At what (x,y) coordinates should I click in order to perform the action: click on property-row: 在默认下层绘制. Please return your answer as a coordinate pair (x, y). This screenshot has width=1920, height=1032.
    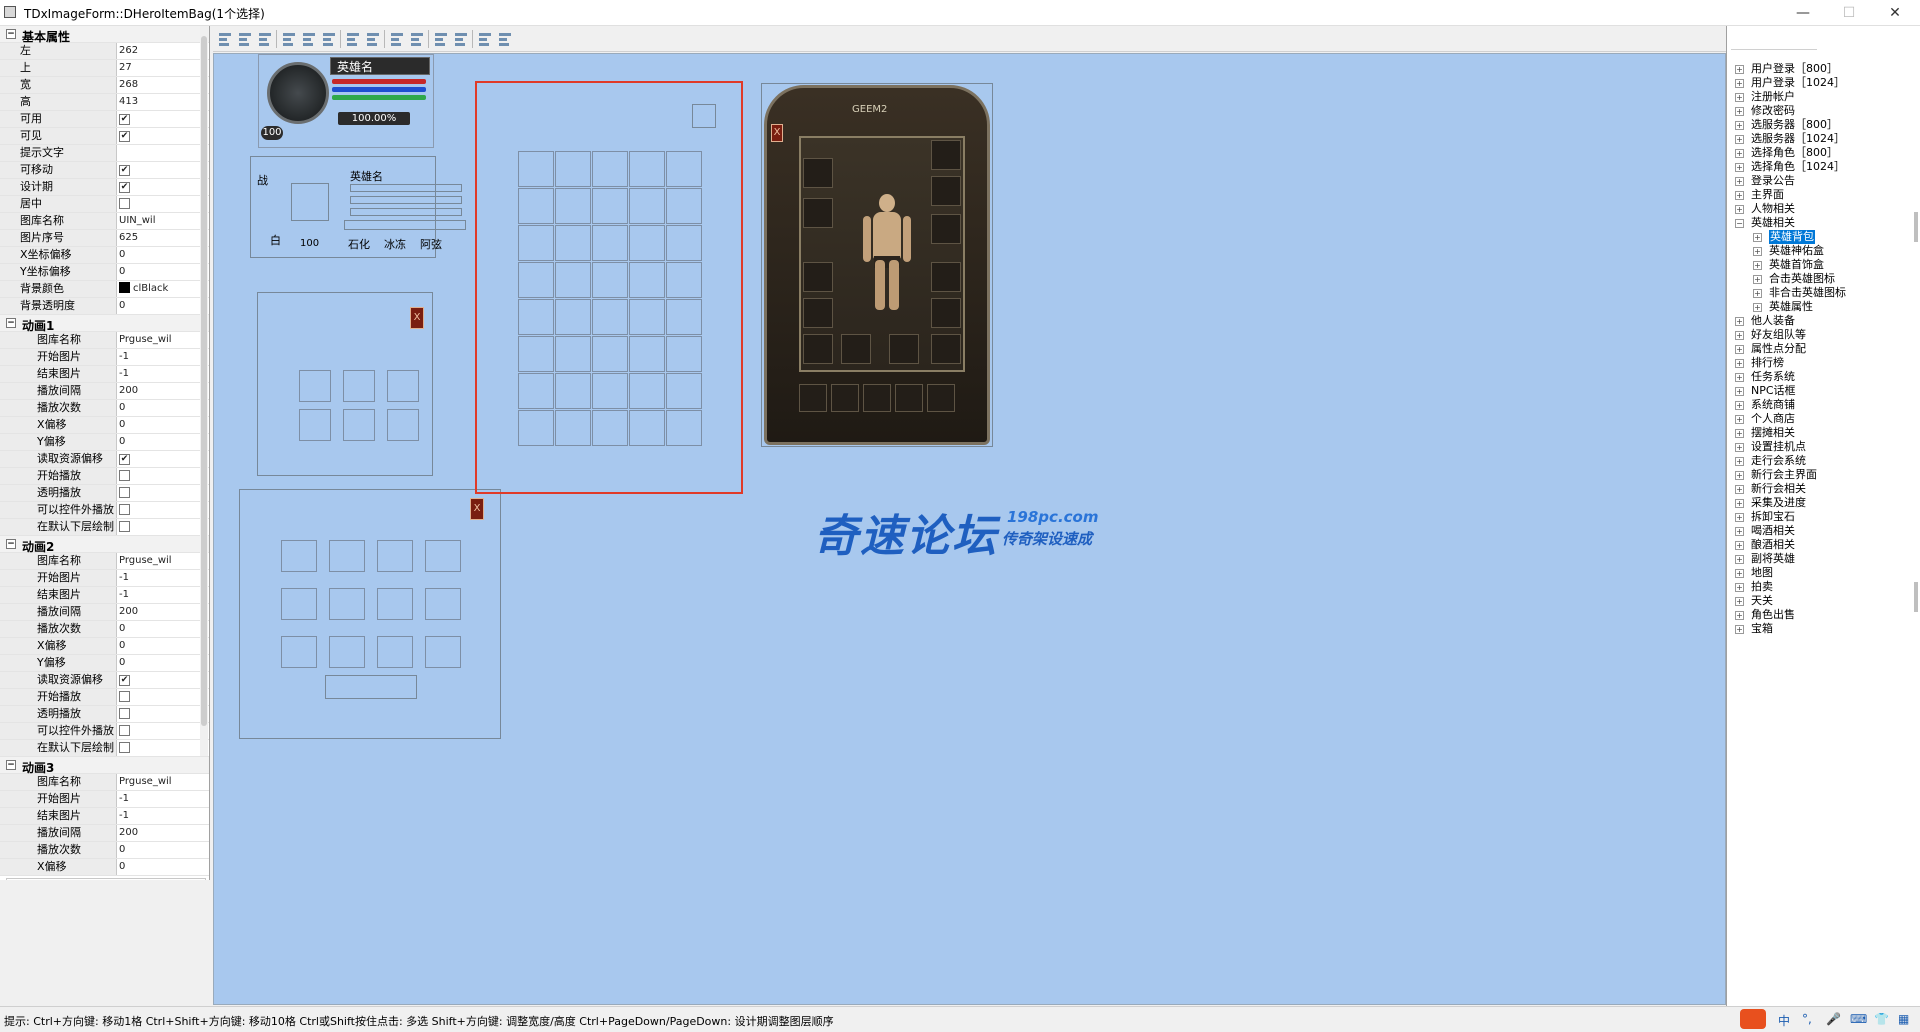
    Looking at the image, I should click on (104, 527).